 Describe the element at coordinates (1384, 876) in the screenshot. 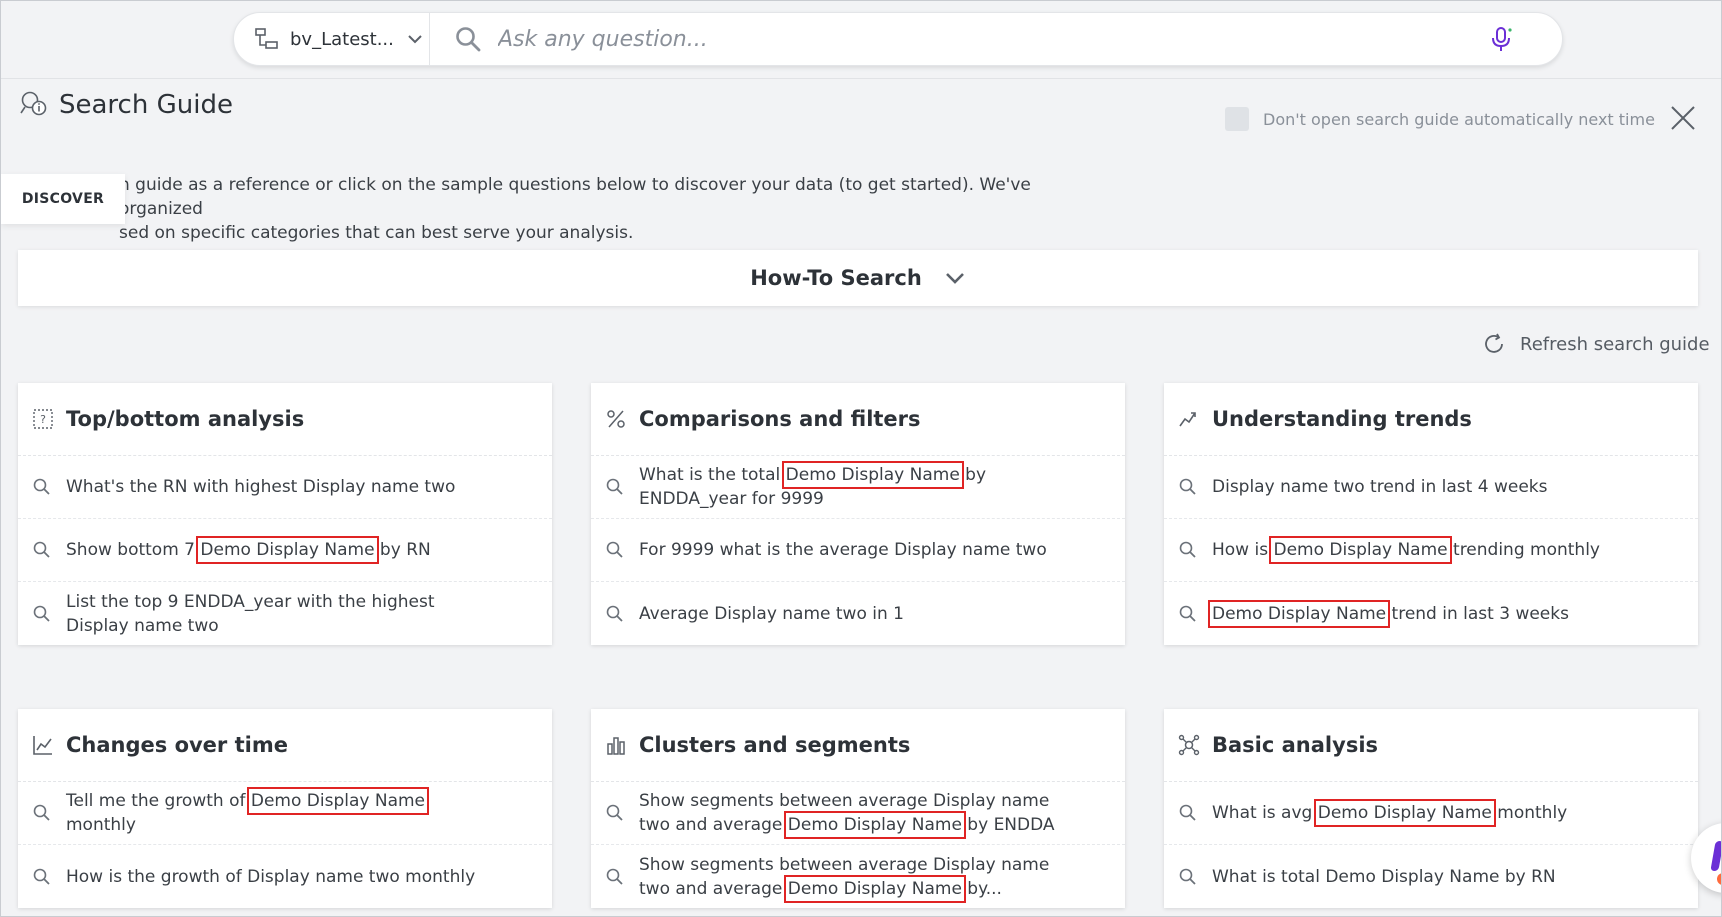

I see `question-text-part: What is total Demo Display Name by RN` at that location.